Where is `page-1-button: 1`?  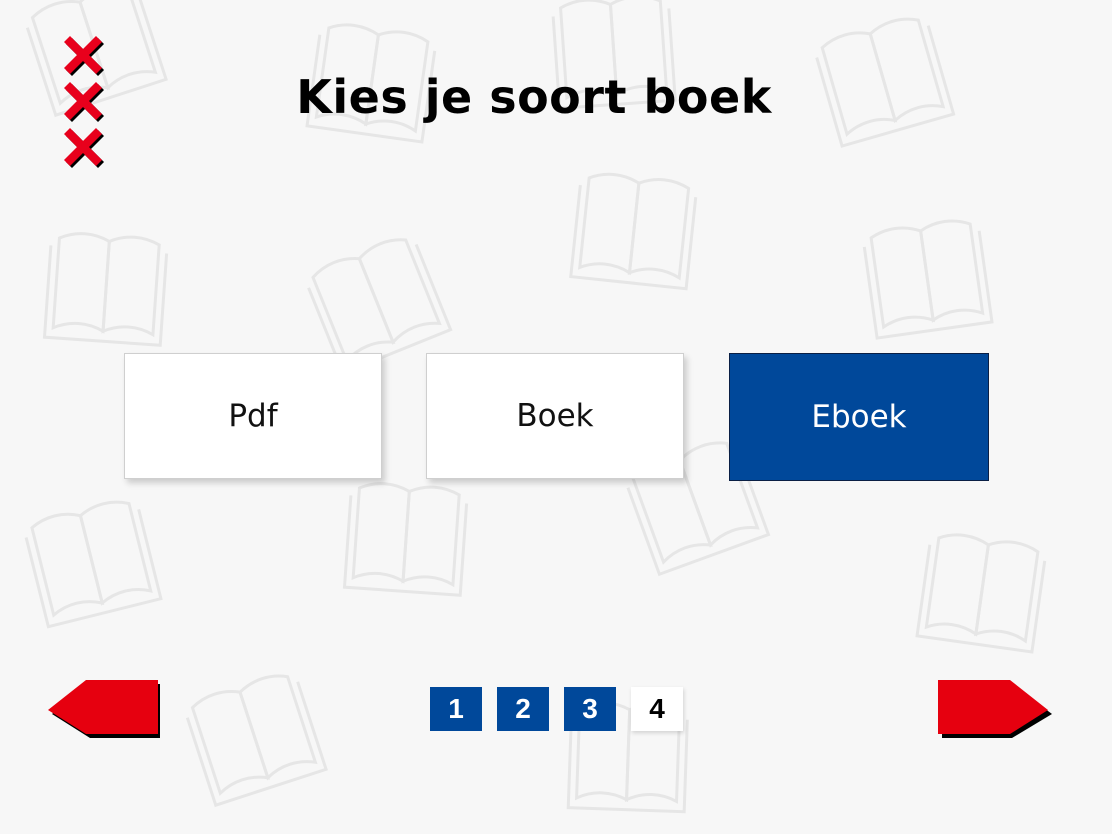
page-1-button: 1 is located at coordinates (456, 709).